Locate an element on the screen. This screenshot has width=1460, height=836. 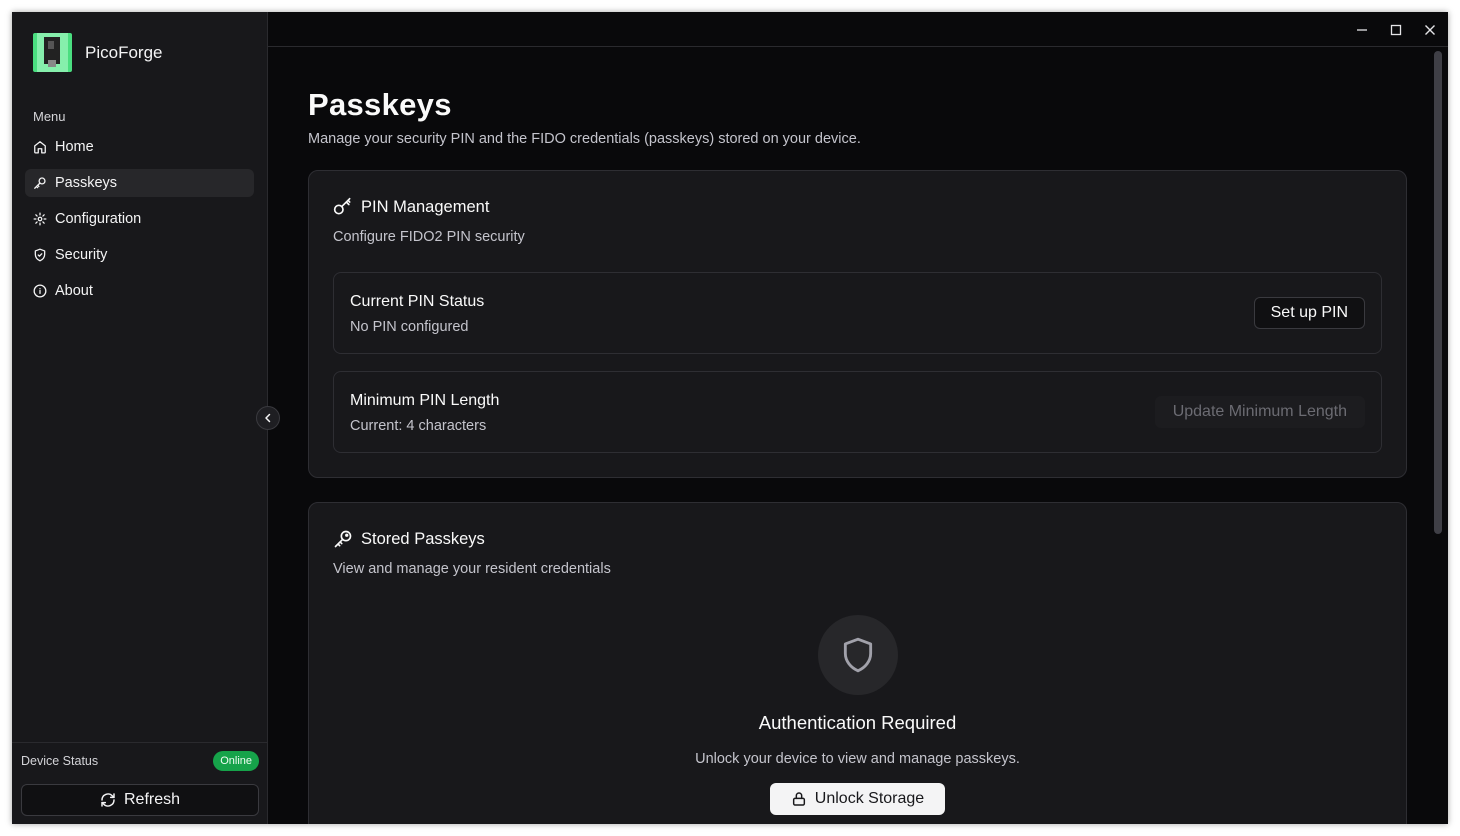
sidebar-item-passkeys: Passkeys is located at coordinates (139, 183).